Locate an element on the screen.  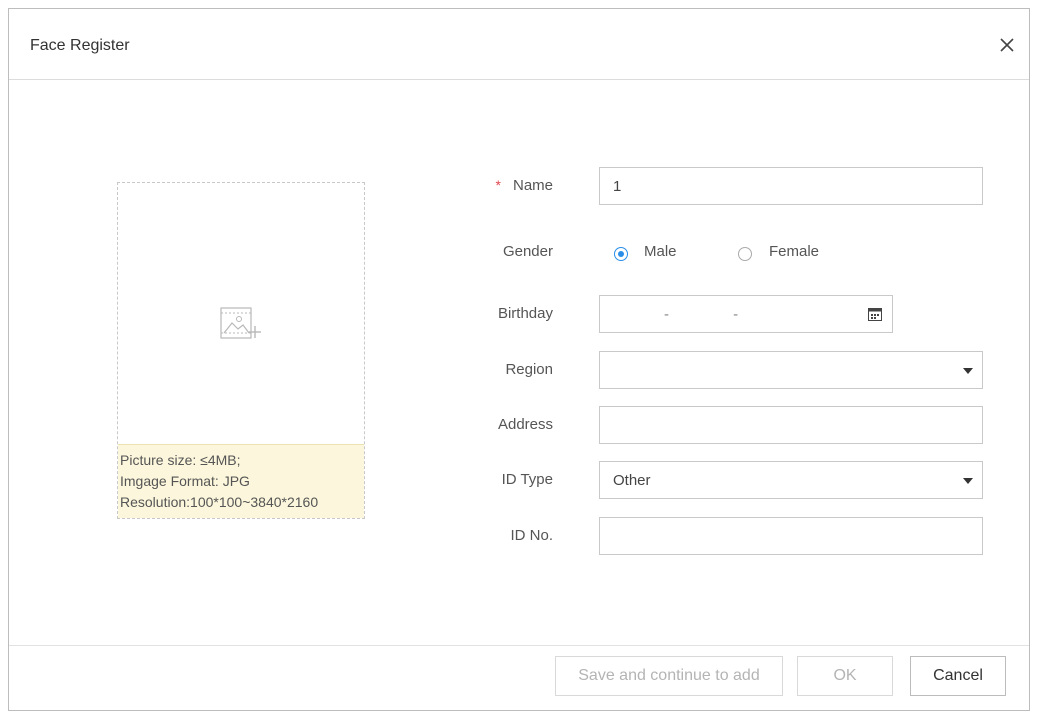
add-image-icon is located at coordinates (241, 326).